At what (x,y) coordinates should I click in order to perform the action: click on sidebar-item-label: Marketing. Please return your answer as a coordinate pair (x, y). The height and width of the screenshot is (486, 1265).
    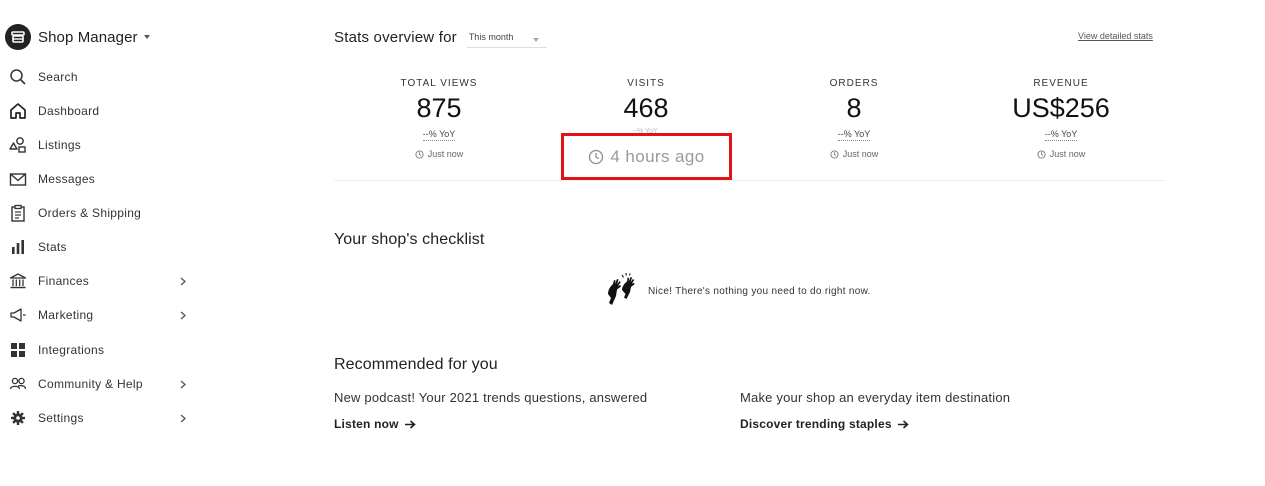
    Looking at the image, I should click on (66, 315).